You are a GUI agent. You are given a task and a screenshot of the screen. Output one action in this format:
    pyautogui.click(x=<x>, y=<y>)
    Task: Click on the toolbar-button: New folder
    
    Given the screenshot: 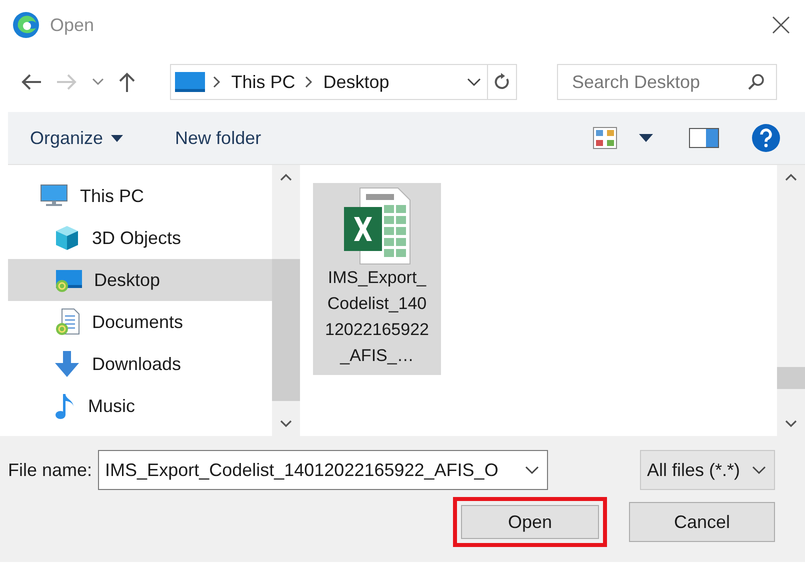 What is the action you would take?
    pyautogui.click(x=218, y=138)
    